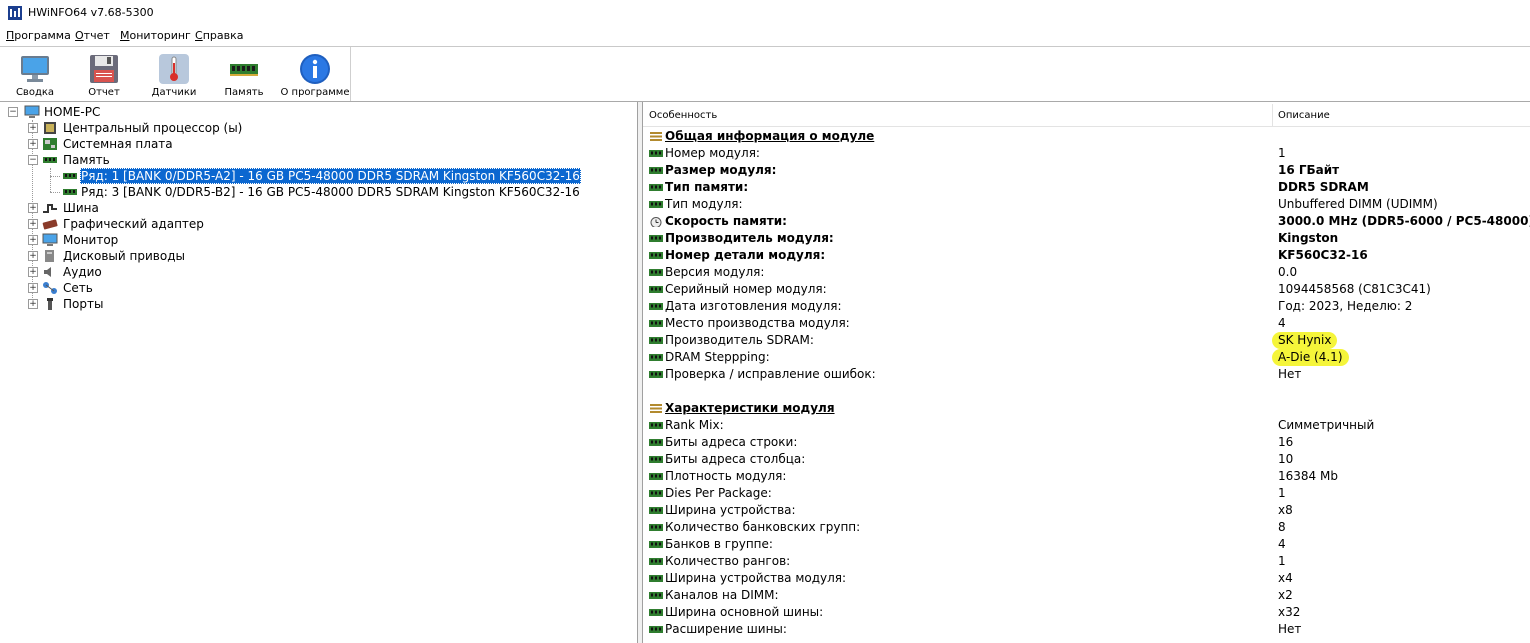 The height and width of the screenshot is (643, 1530). What do you see at coordinates (1086, 510) in the screenshot?
I see `detail-row: Ширина устройства: x8` at bounding box center [1086, 510].